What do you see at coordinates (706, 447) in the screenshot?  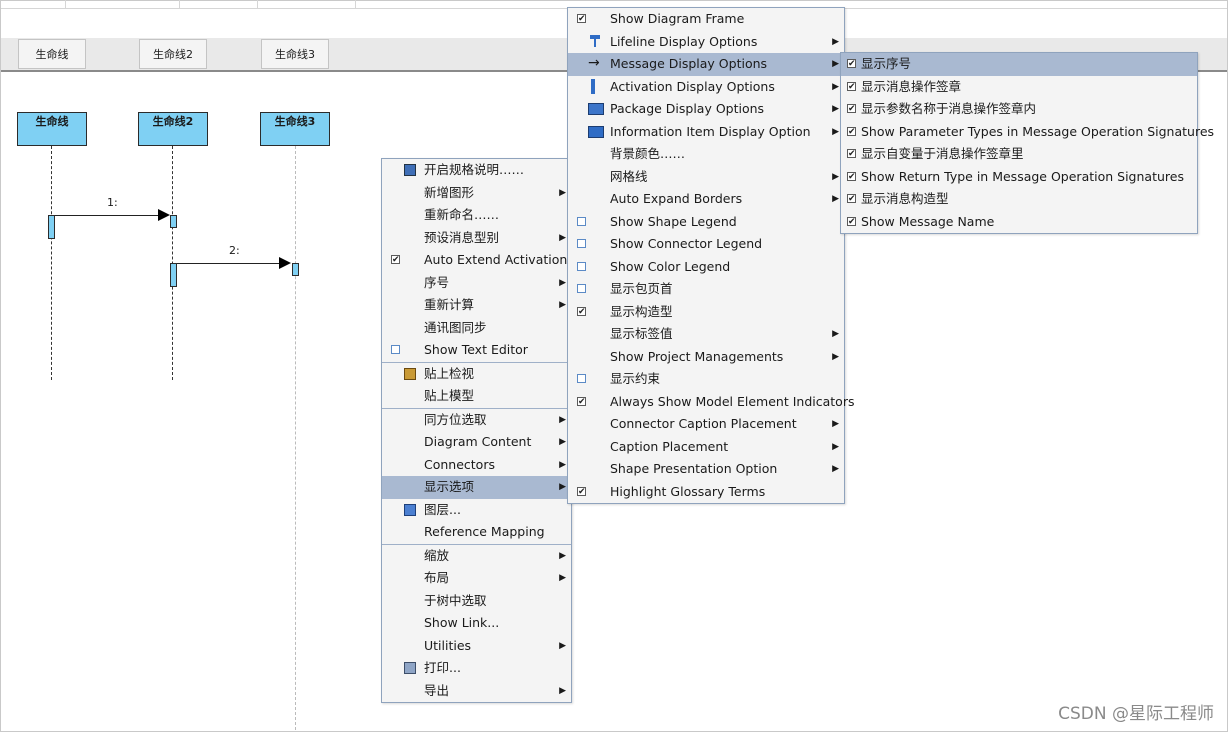 I see `menu-item-caption-placement: Caption Placement ▶` at bounding box center [706, 447].